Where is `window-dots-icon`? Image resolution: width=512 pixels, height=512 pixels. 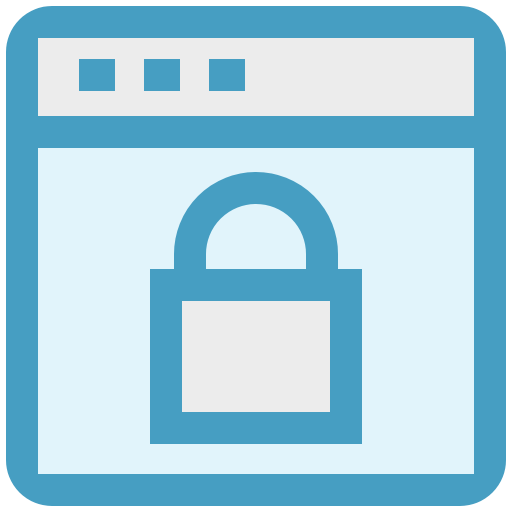 window-dots-icon is located at coordinates (162, 75).